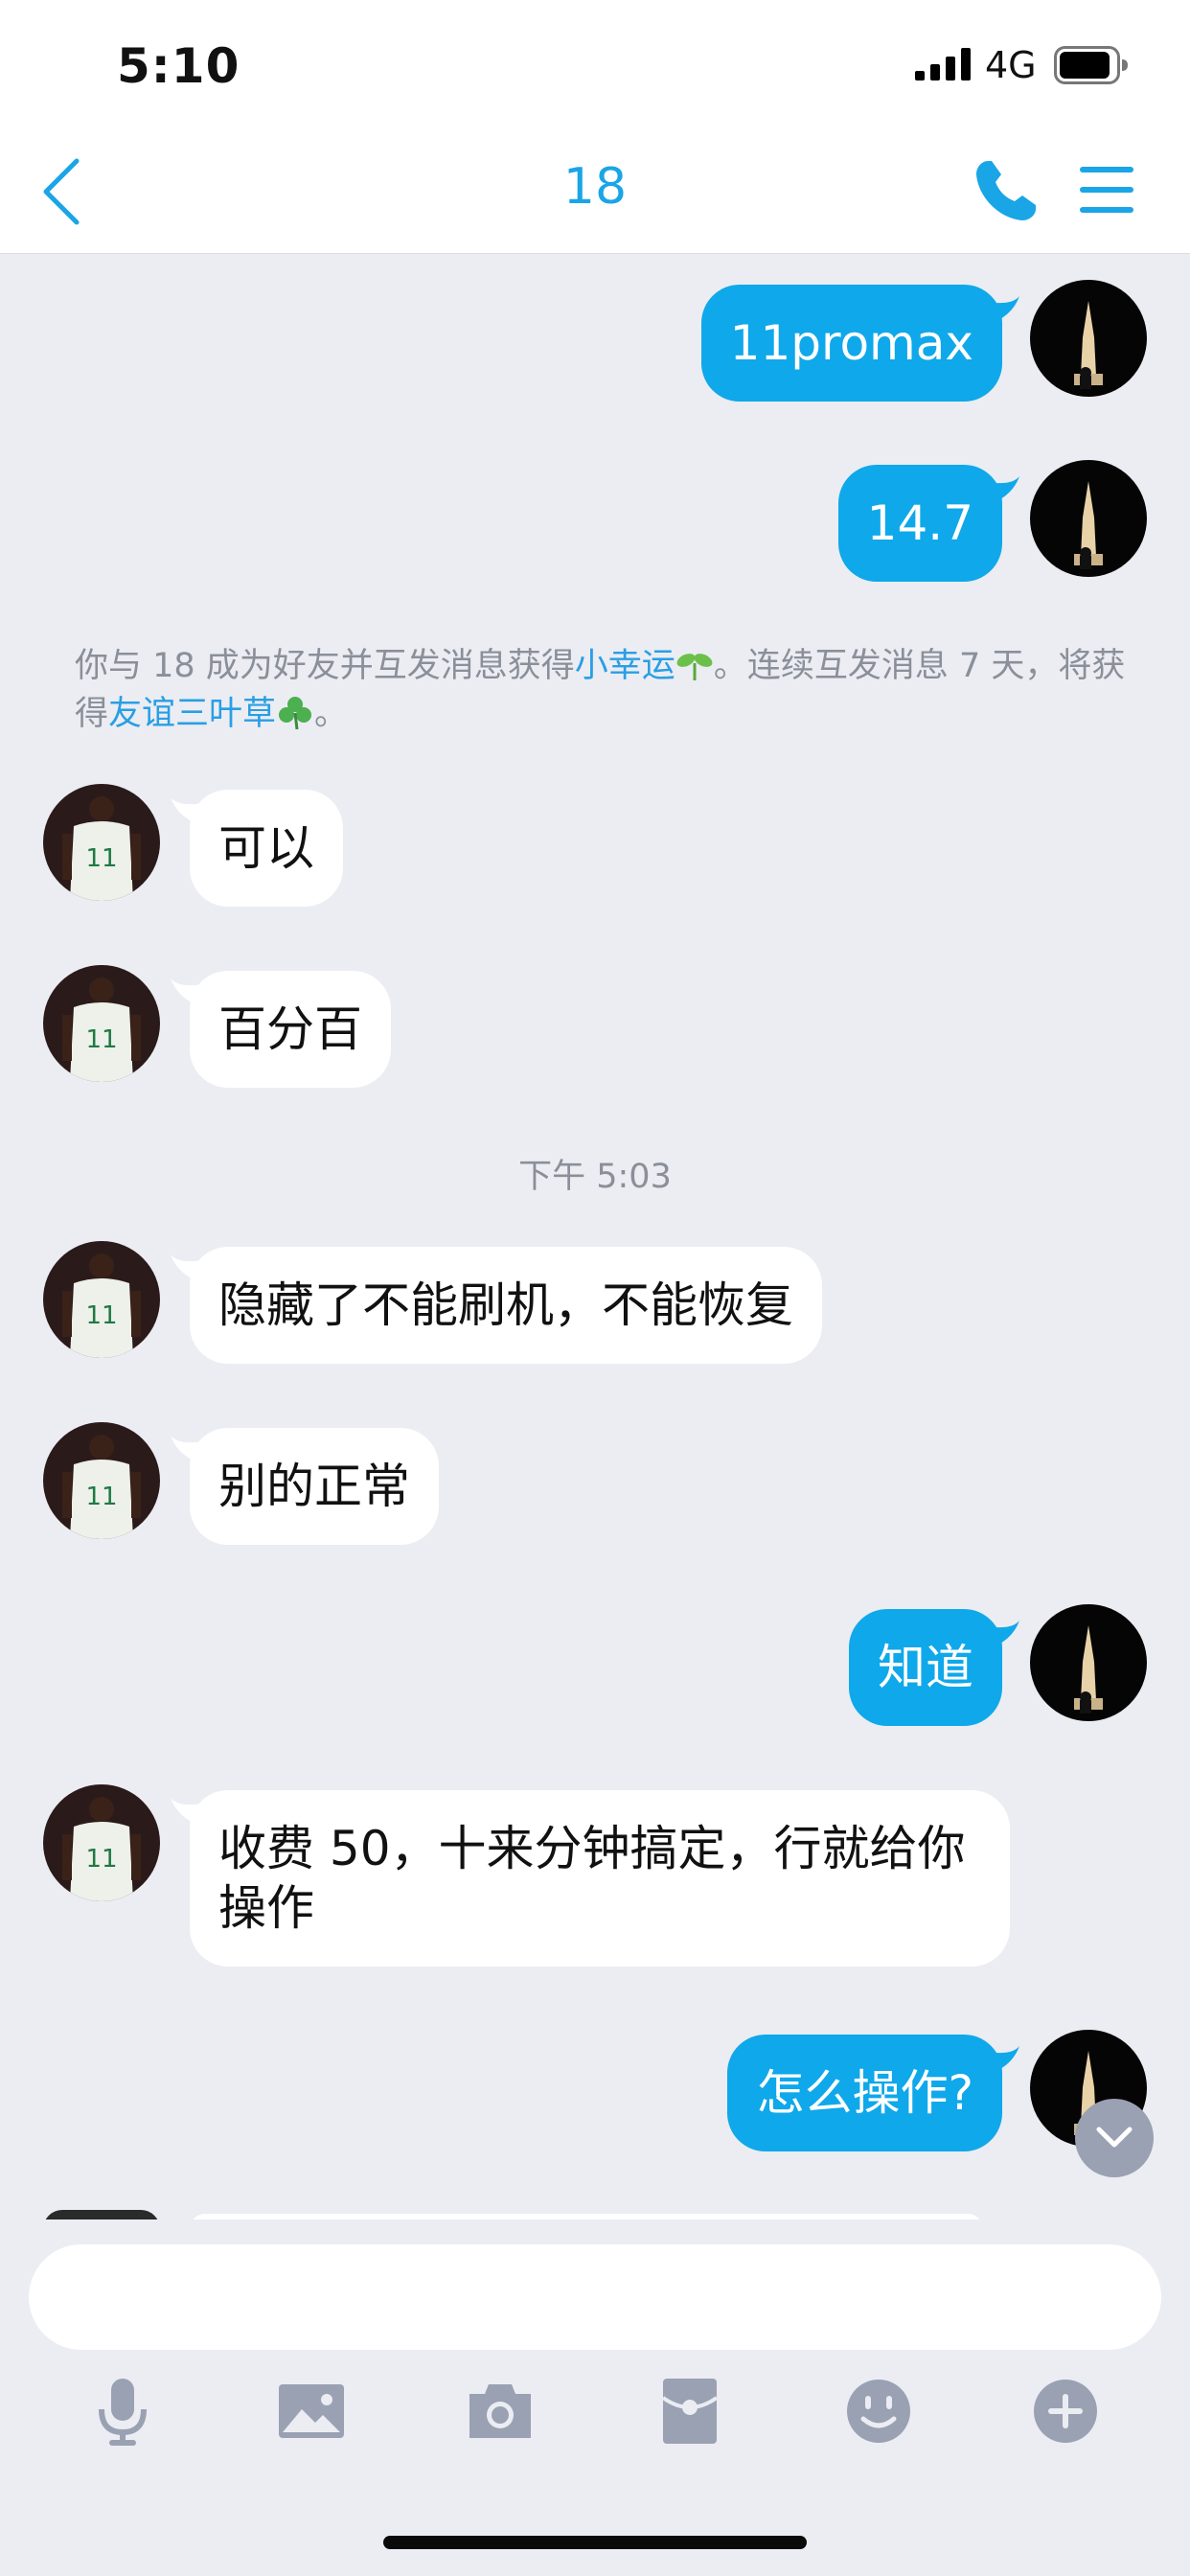  What do you see at coordinates (500, 2411) in the screenshot?
I see `camera-icon` at bounding box center [500, 2411].